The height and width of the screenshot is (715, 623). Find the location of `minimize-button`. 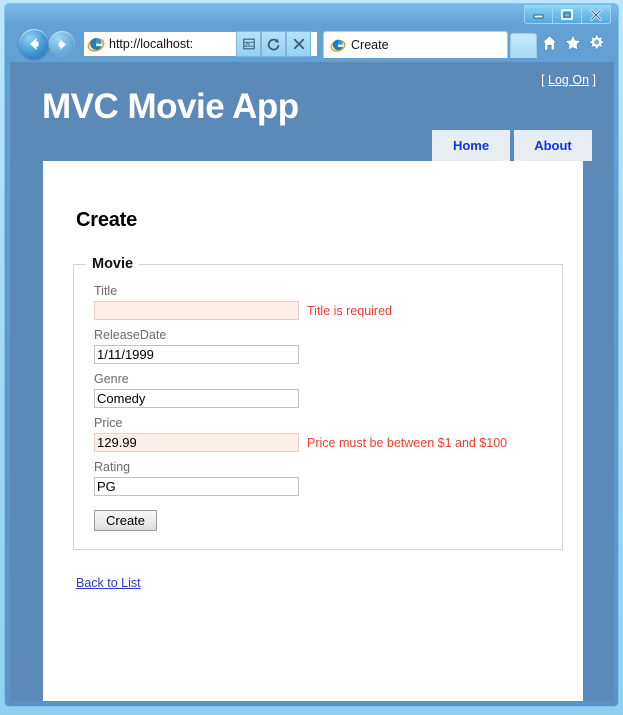

minimize-button is located at coordinates (538, 14).